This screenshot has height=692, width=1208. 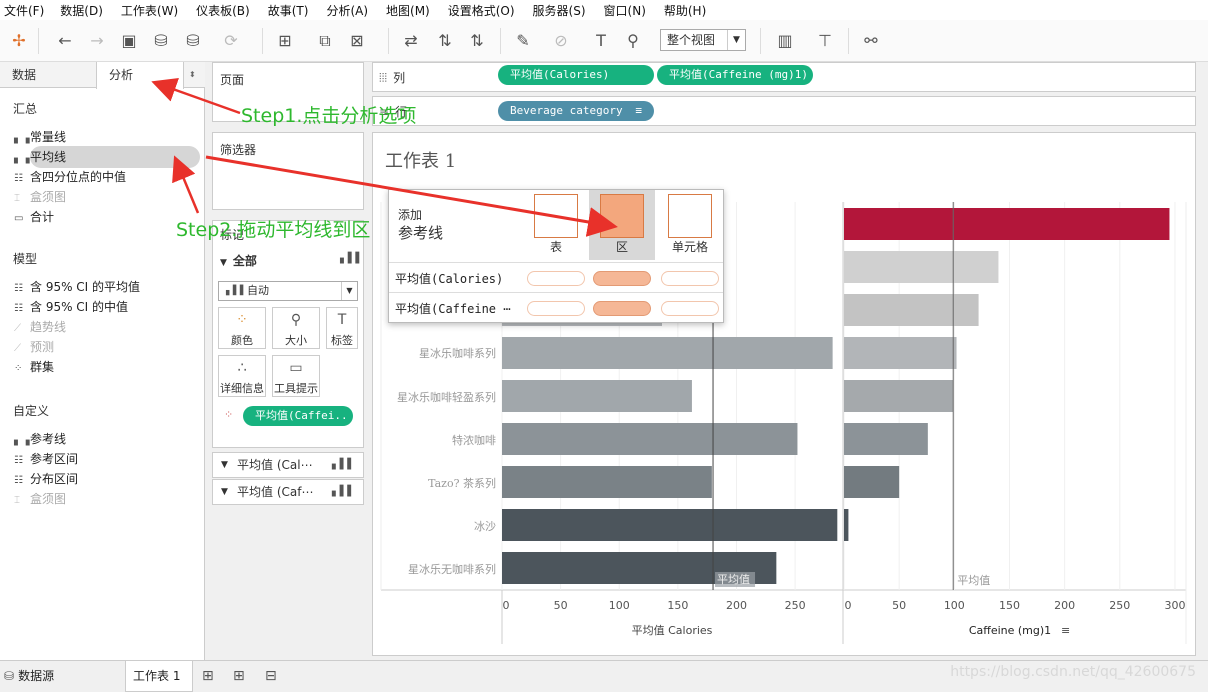 I want to click on datasource-icon: ⛁, so click(x=9, y=676).